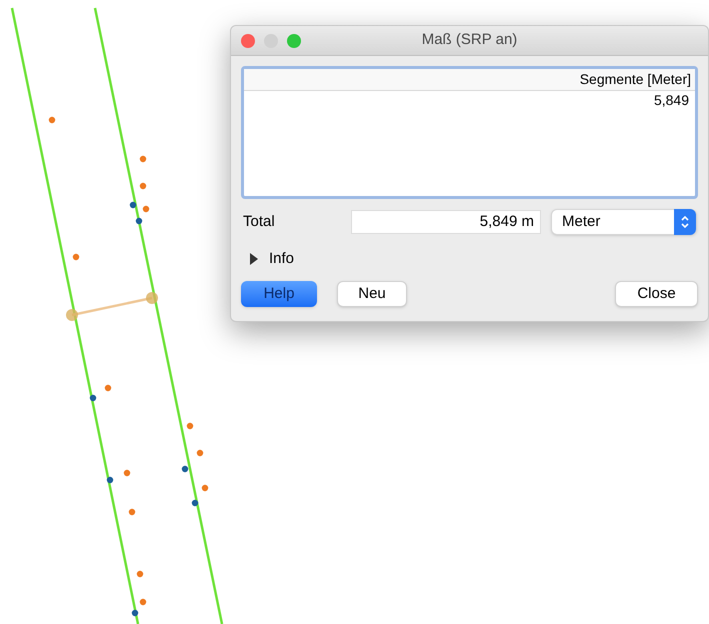 The width and height of the screenshot is (709, 624). What do you see at coordinates (279, 294) in the screenshot?
I see `help-button: Help` at bounding box center [279, 294].